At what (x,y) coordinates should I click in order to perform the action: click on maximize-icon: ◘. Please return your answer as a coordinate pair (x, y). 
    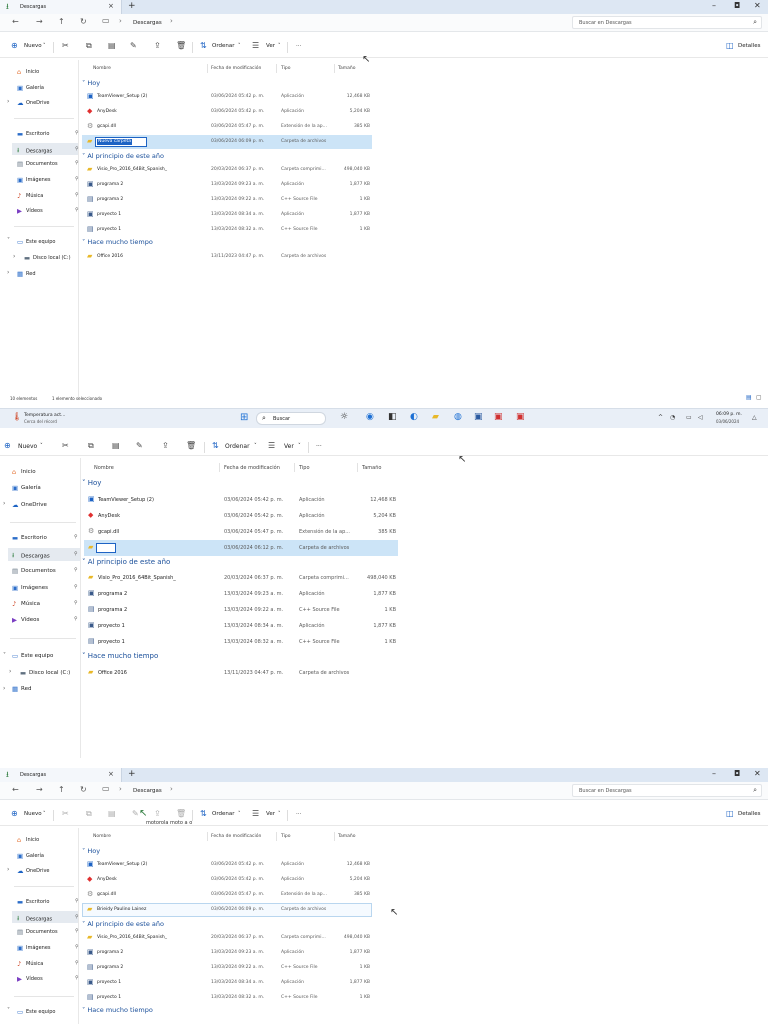
    Looking at the image, I should click on (737, 5).